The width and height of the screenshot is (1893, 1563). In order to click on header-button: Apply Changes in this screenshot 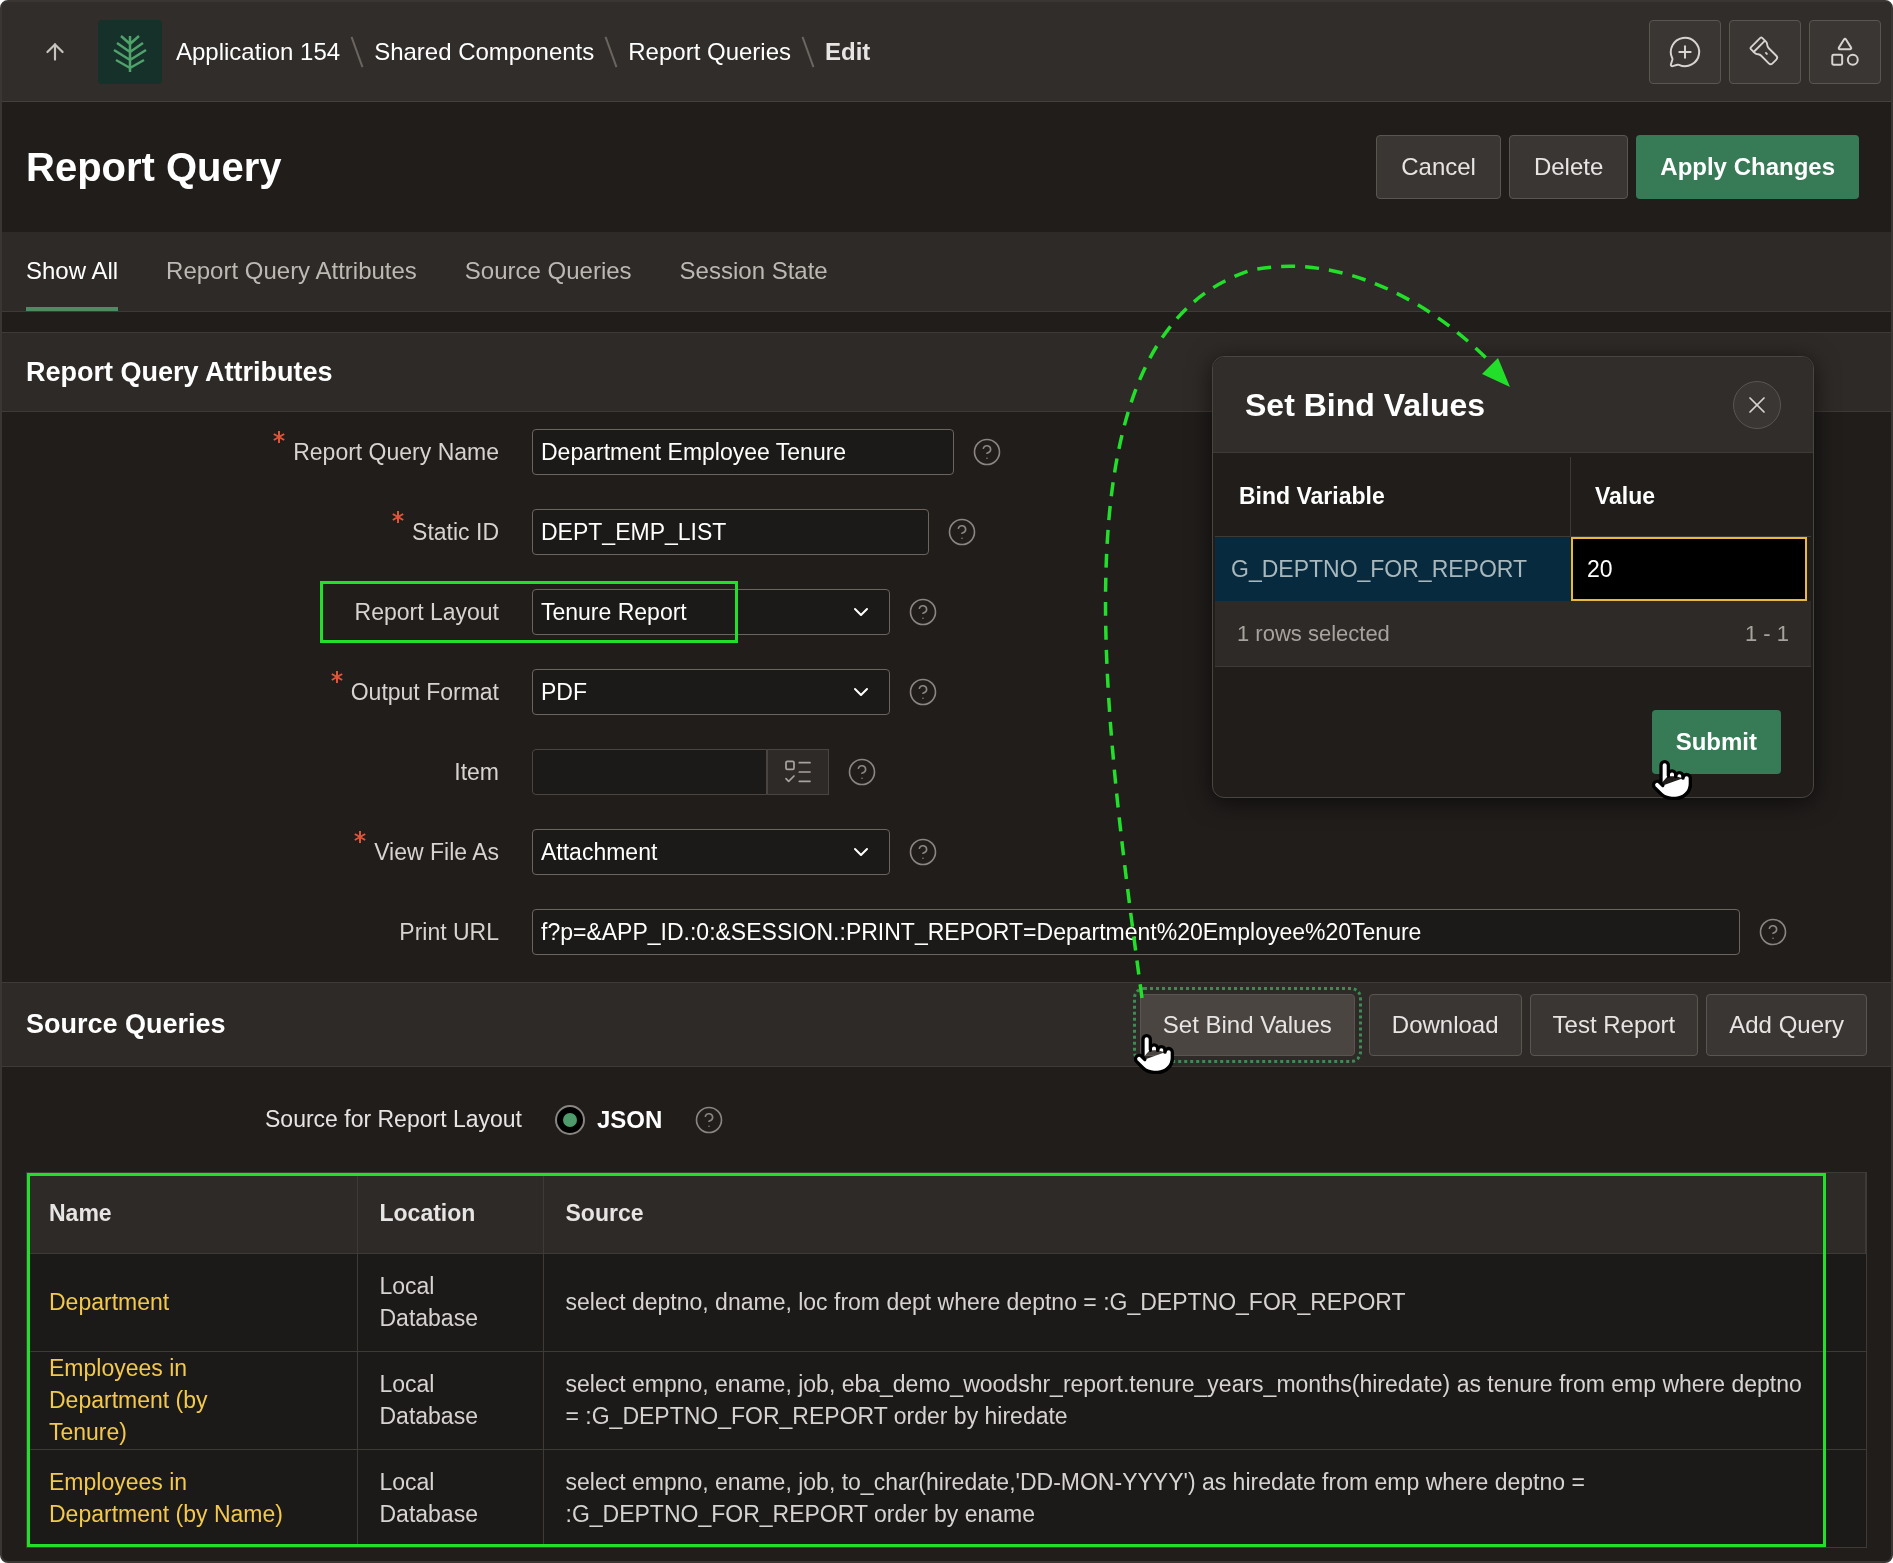, I will do `click(1747, 167)`.